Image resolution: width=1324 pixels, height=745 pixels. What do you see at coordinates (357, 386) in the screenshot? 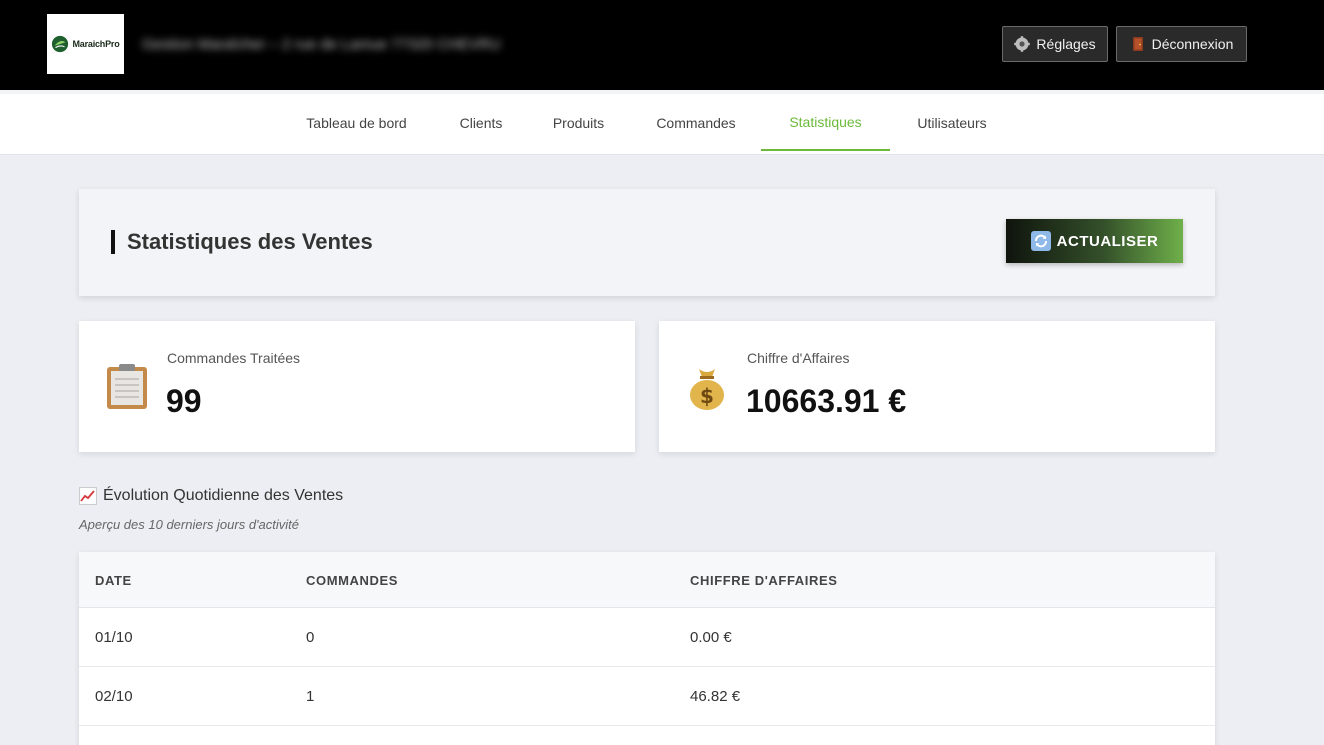
I see `orders-stat-card: Commandes Traitées 99` at bounding box center [357, 386].